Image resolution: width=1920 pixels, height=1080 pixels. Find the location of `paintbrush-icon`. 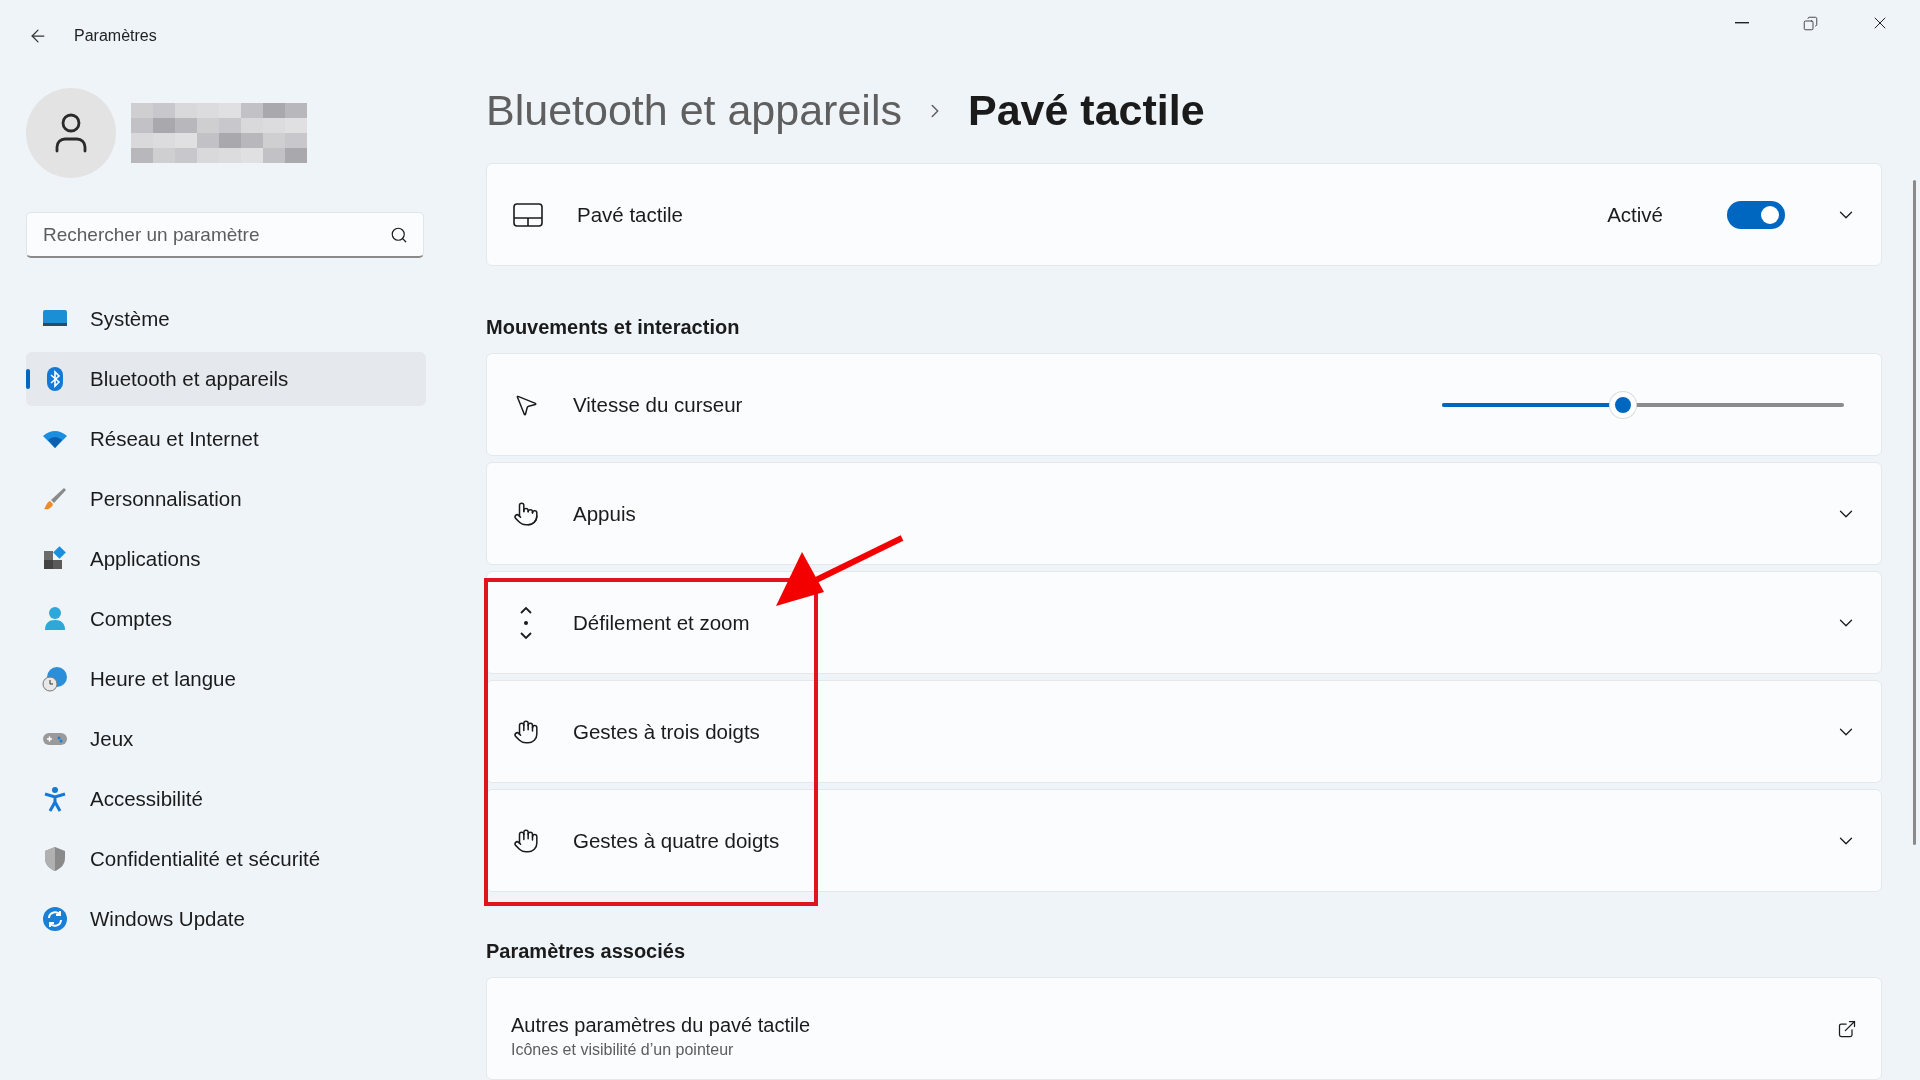

paintbrush-icon is located at coordinates (55, 499).